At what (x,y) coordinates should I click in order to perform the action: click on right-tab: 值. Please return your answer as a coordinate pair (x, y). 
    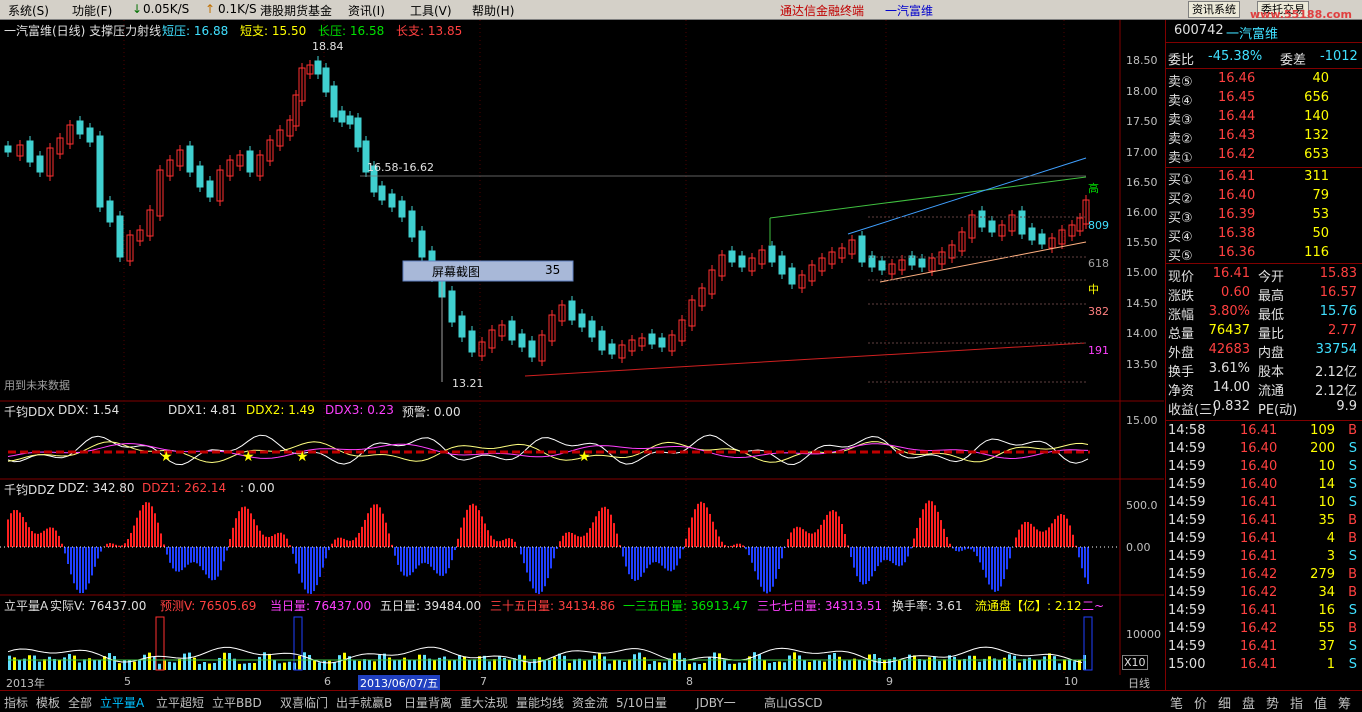
    Looking at the image, I should click on (1320, 702).